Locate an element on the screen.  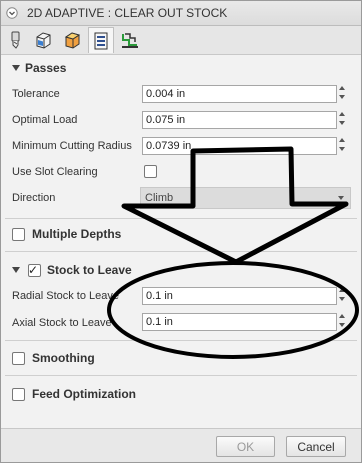
min-cutting-radius-input is located at coordinates (237, 146).